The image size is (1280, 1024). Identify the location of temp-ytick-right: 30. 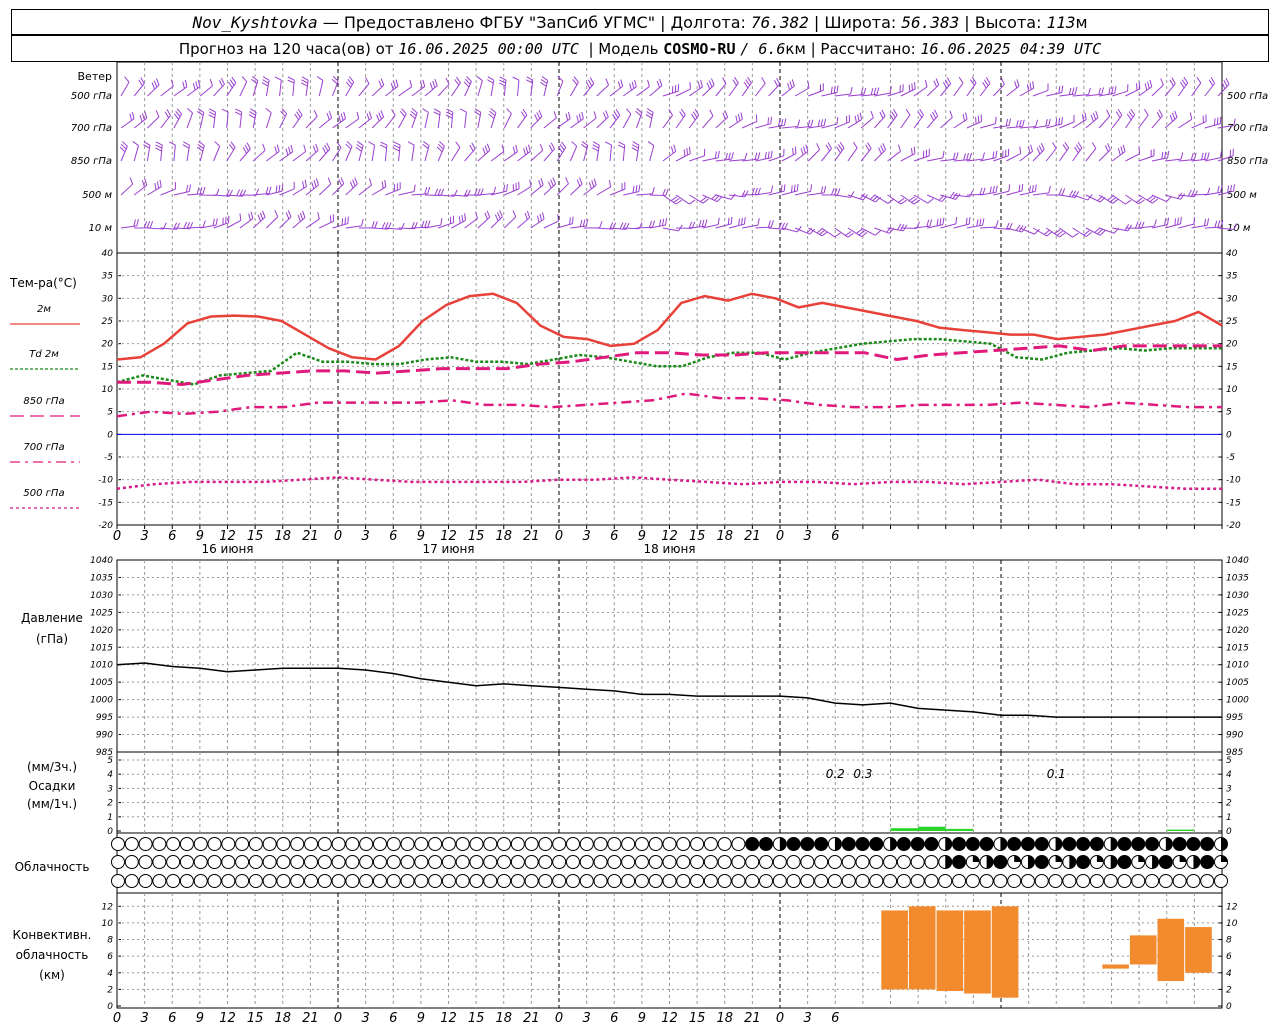
(1232, 299).